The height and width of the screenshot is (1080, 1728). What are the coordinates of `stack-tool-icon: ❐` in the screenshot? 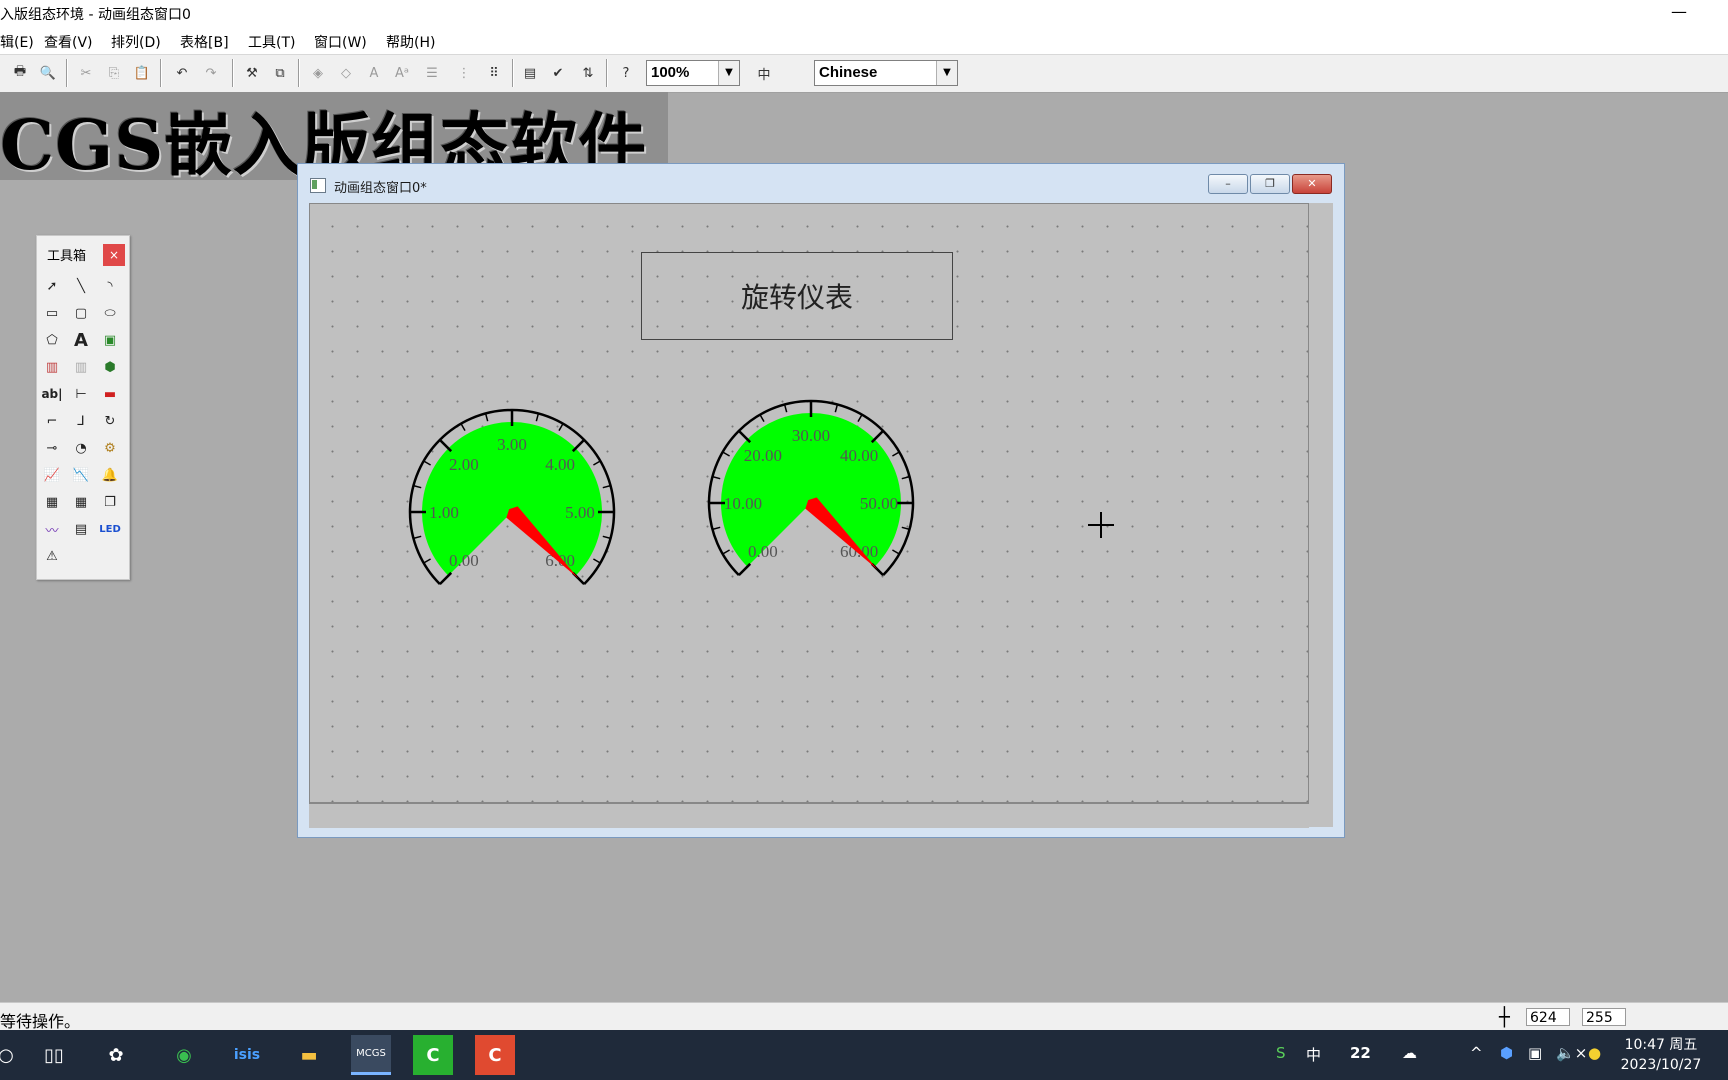 It's located at (110, 502).